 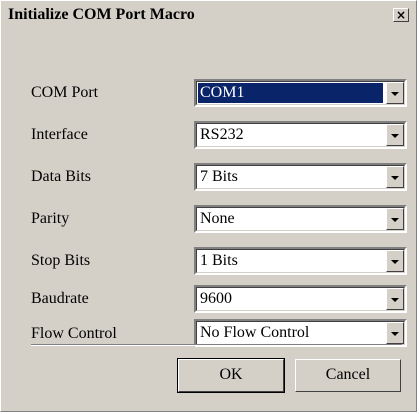 I want to click on separator, so click(x=216, y=345).